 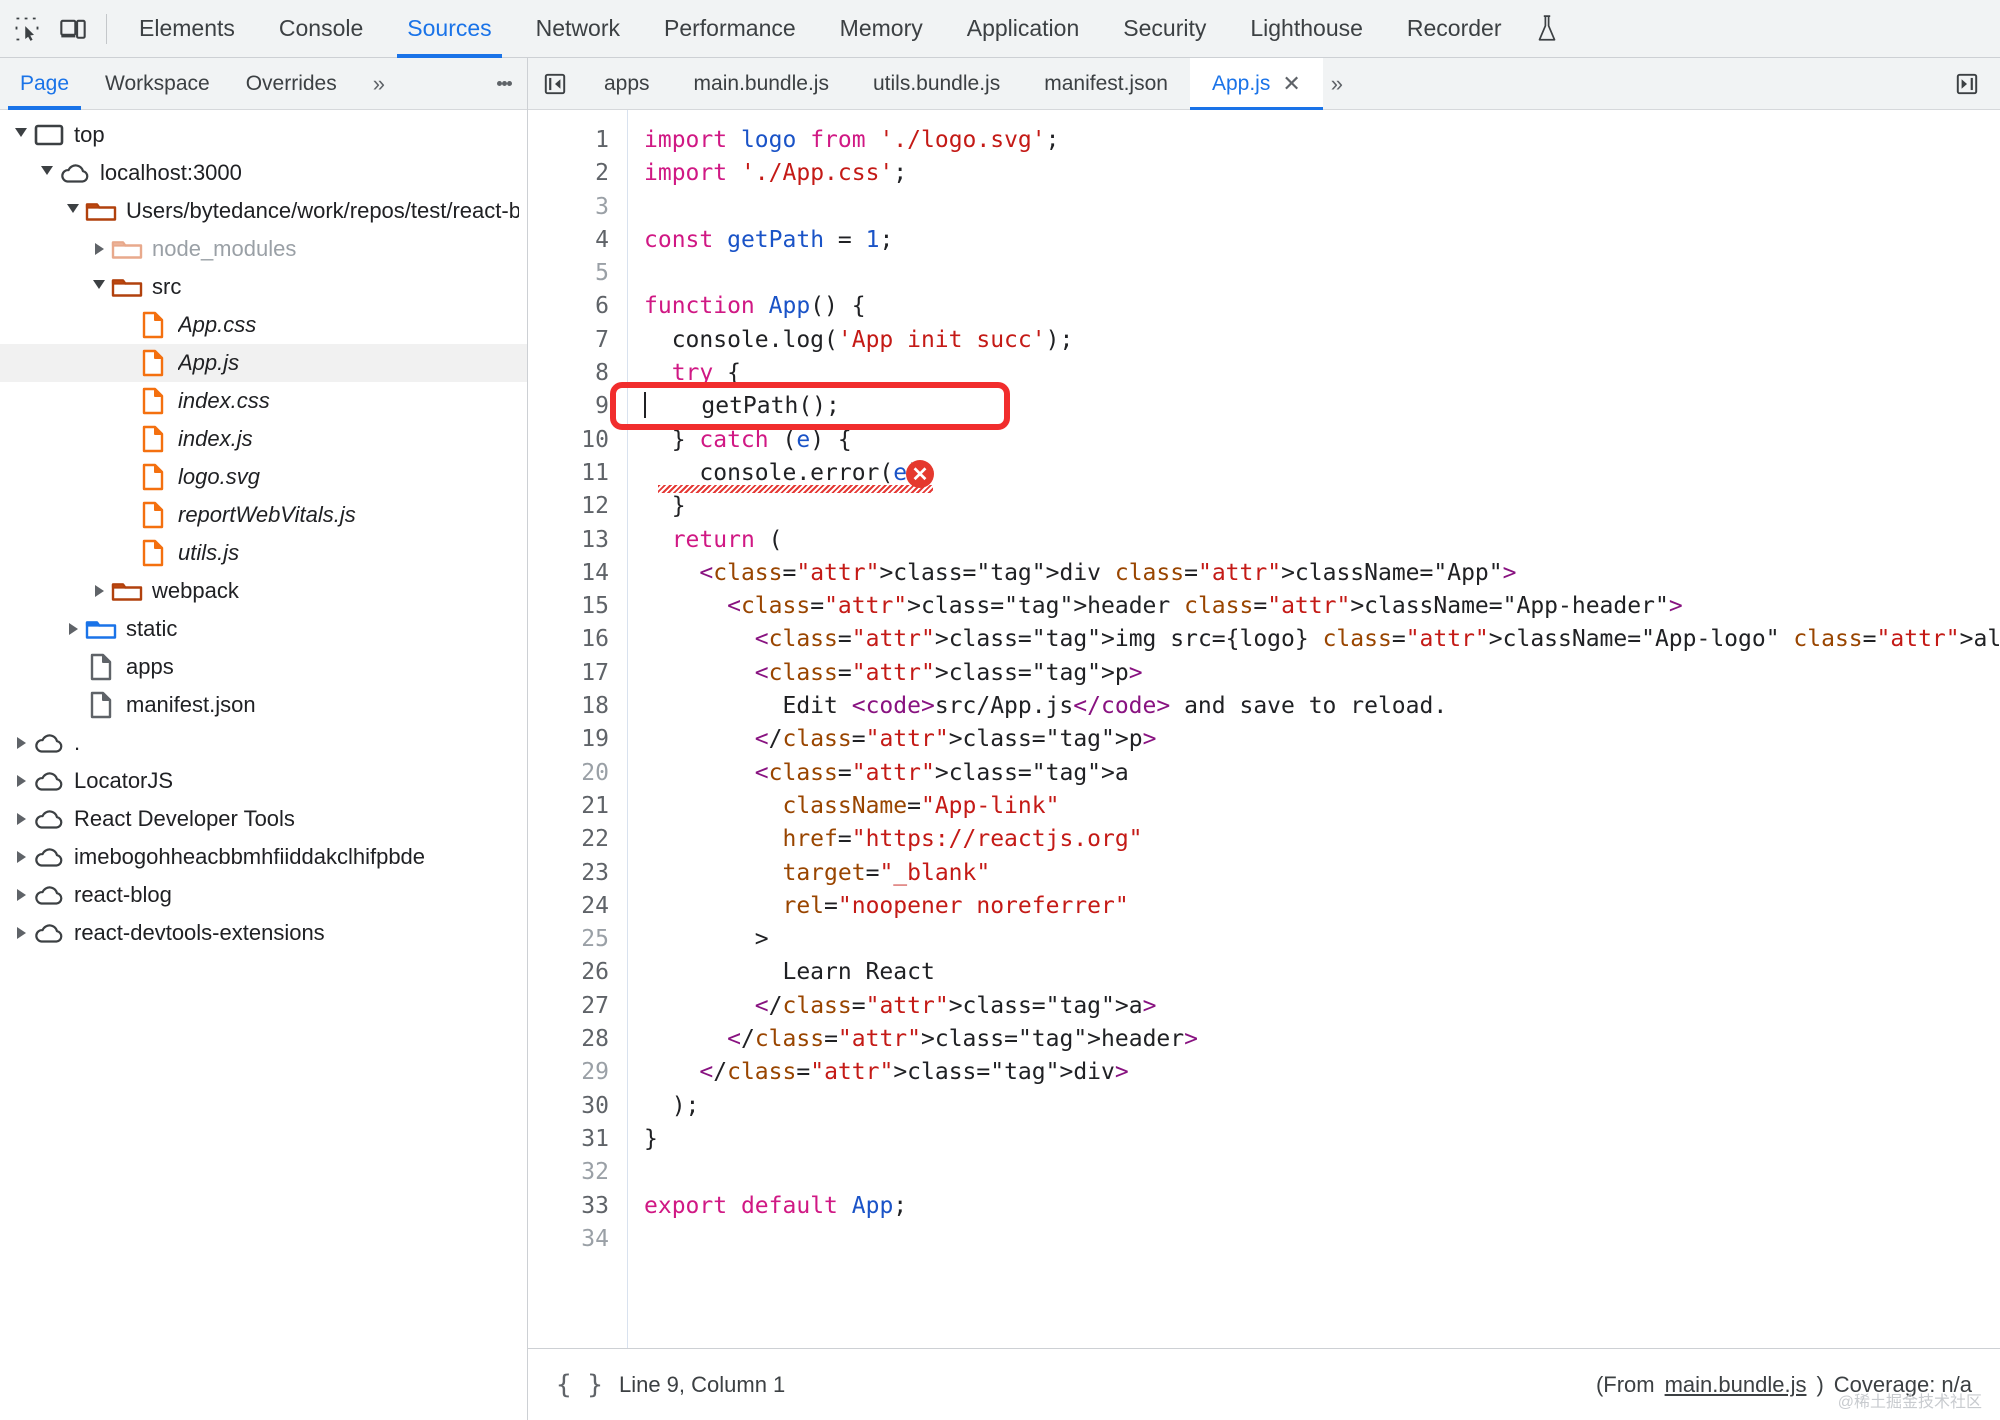 I want to click on tree-row: react-blog, so click(x=263, y=895).